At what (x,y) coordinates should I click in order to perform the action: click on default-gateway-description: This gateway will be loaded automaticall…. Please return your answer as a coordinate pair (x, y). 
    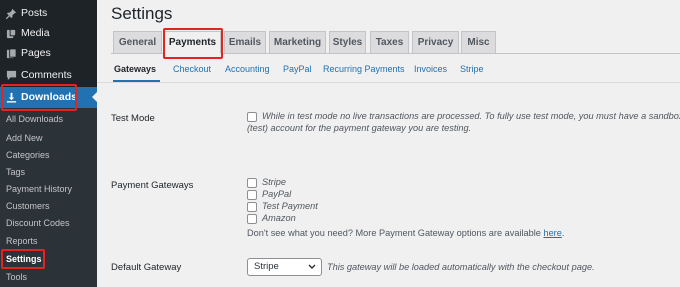
    Looking at the image, I should click on (461, 267).